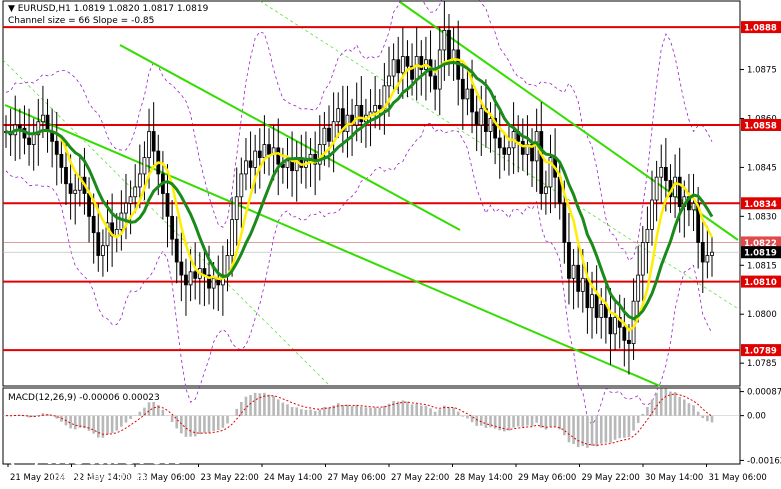 This screenshot has width=781, height=489. Describe the element at coordinates (357, 478) in the screenshot. I see `time-tick-label: 27 May 06:00` at that location.